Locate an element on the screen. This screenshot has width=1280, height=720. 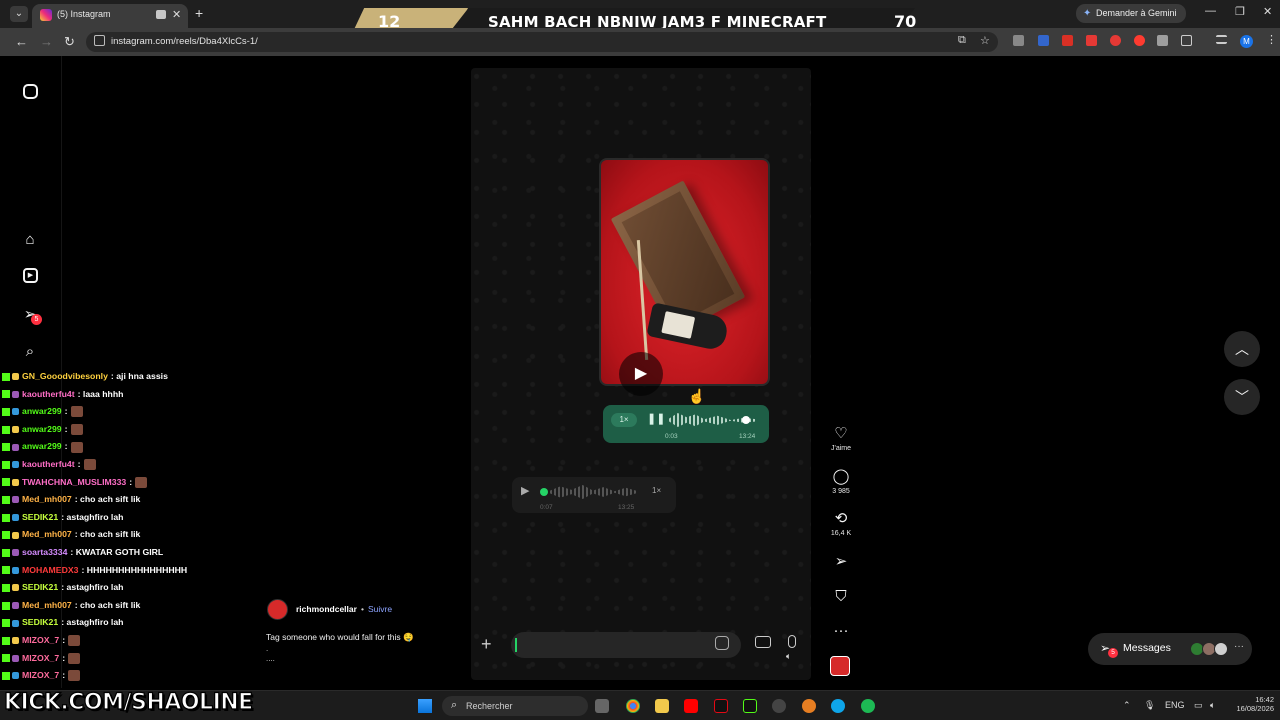
more-options-button: ··· is located at coordinates (841, 631).